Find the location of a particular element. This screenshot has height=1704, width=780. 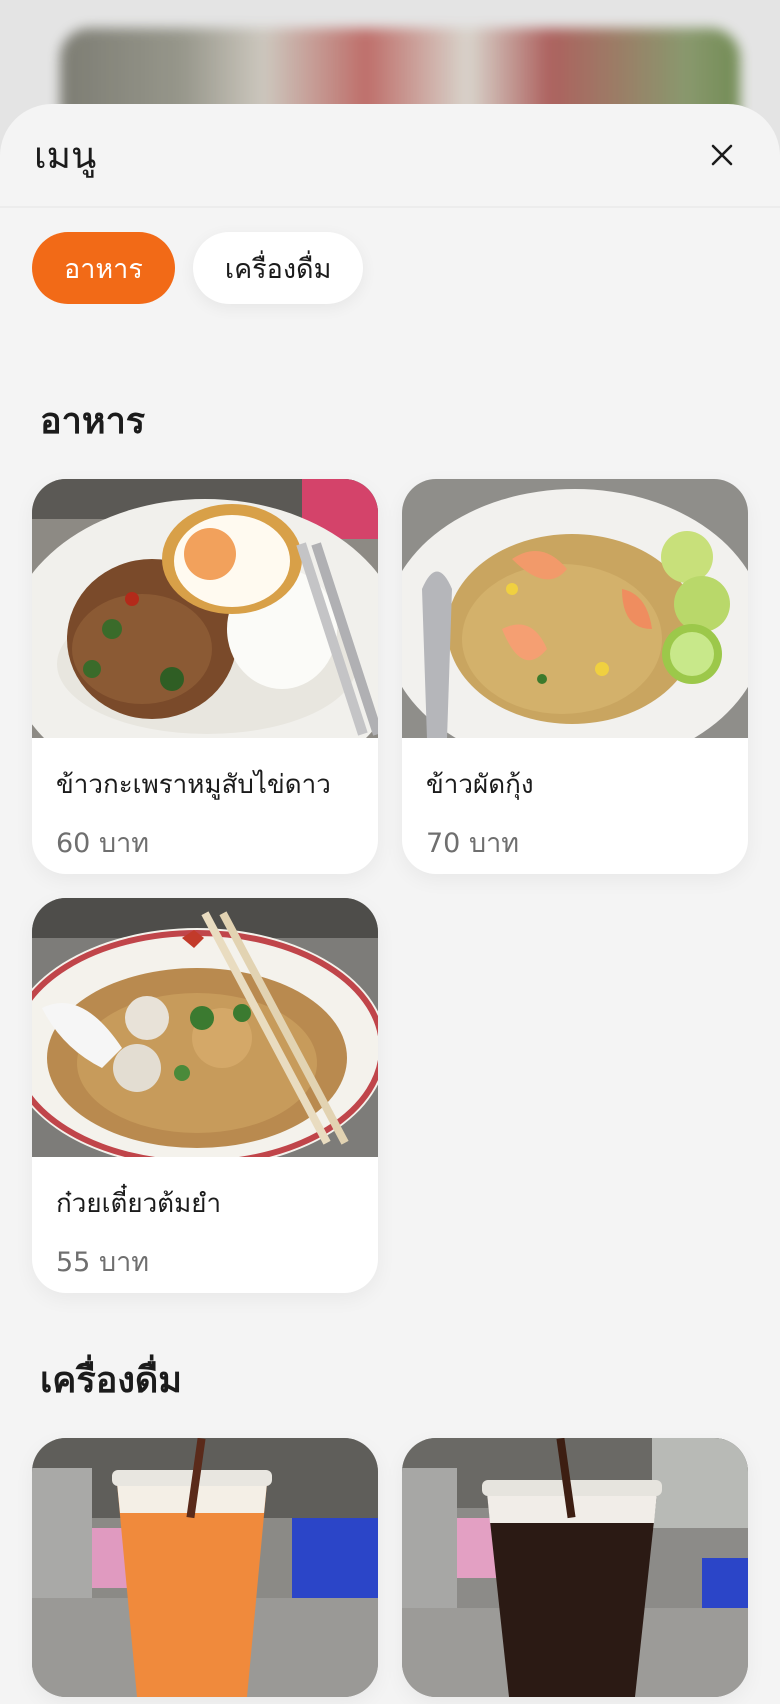

close-icon is located at coordinates (722, 155).